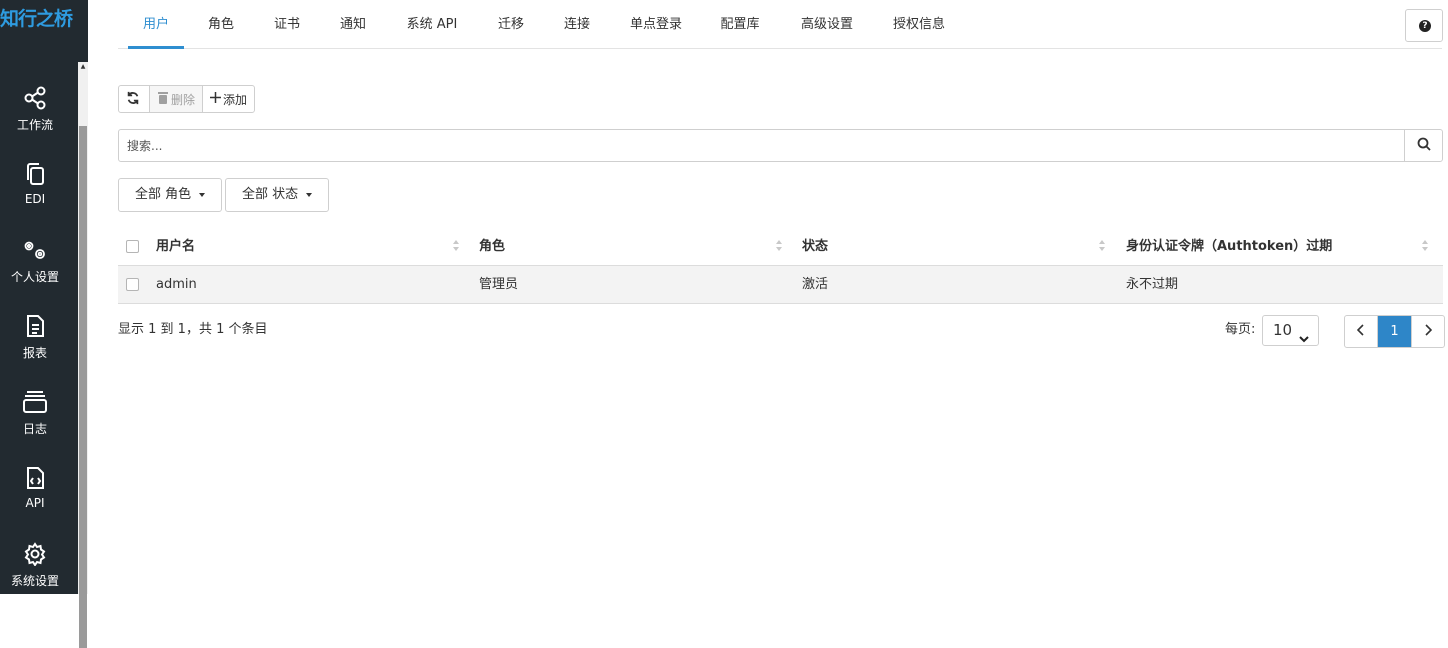  I want to click on next-page-button, so click(1427, 331).